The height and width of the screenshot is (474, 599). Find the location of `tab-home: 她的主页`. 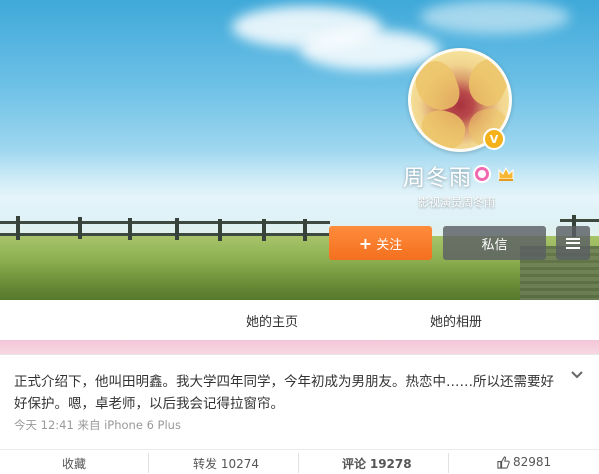

tab-home: 她的主页 is located at coordinates (272, 320).